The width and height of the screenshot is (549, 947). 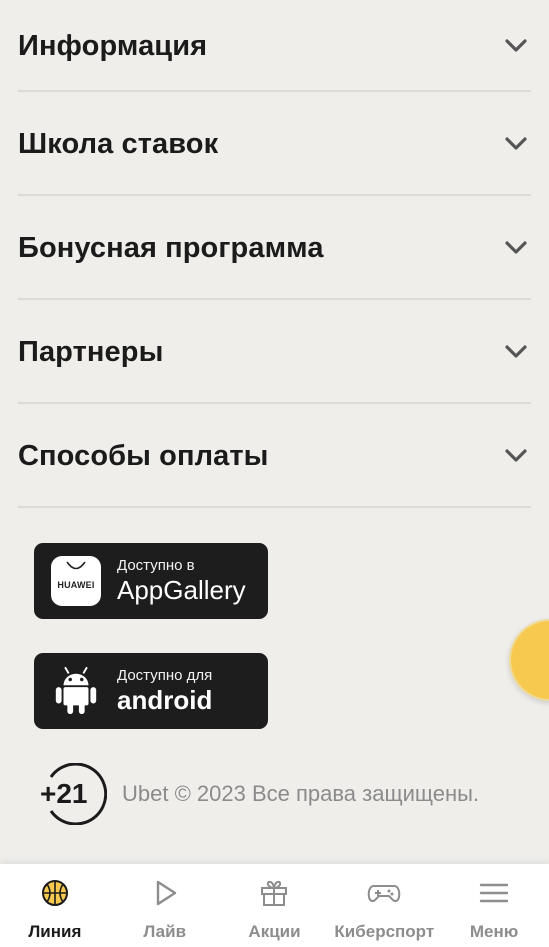 I want to click on bottom-navigation: Линия Лайв Акции Киберспорт Меню, so click(x=274, y=905).